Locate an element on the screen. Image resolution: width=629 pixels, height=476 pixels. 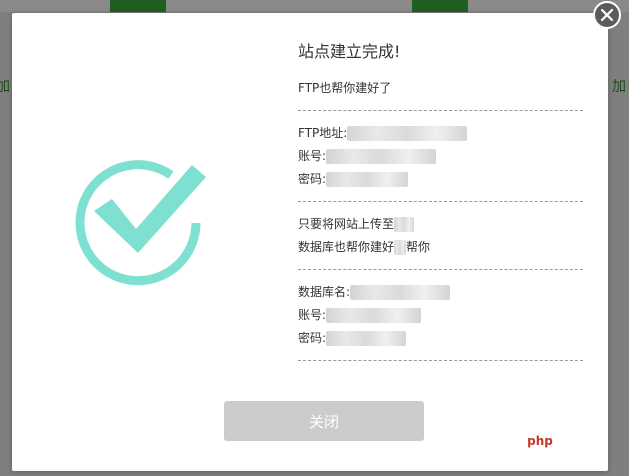
ftp-password-row: 密码: is located at coordinates (440, 179).